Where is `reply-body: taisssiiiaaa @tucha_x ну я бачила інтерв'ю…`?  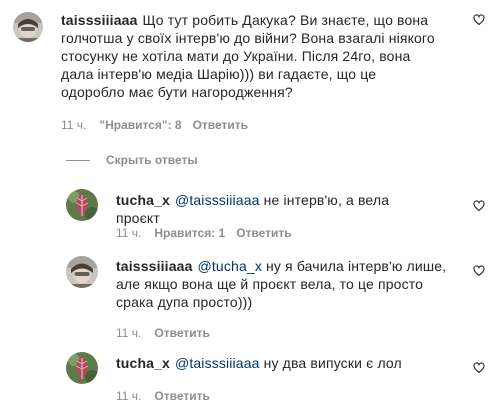
reply-body: taisssiiiaaa @tucha_x ну я бачила інтерв'ю… is located at coordinates (284, 284).